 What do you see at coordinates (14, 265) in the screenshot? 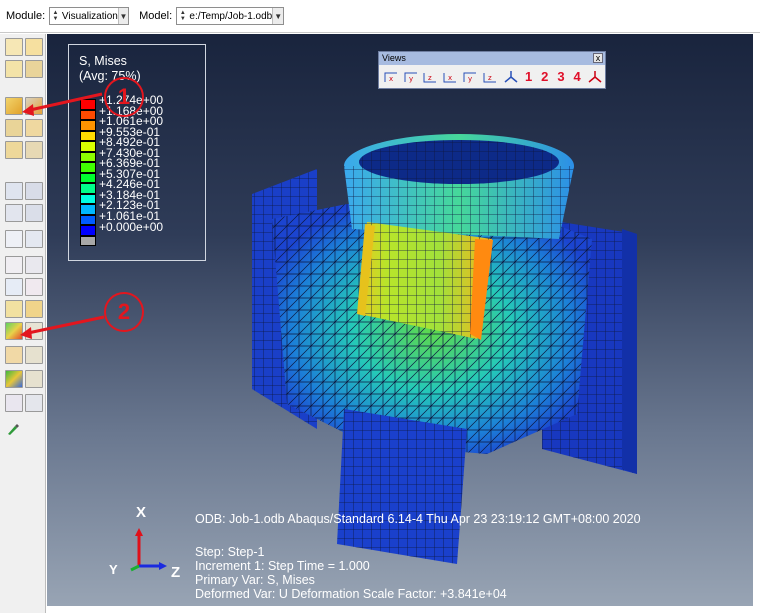
I see `query-icon` at bounding box center [14, 265].